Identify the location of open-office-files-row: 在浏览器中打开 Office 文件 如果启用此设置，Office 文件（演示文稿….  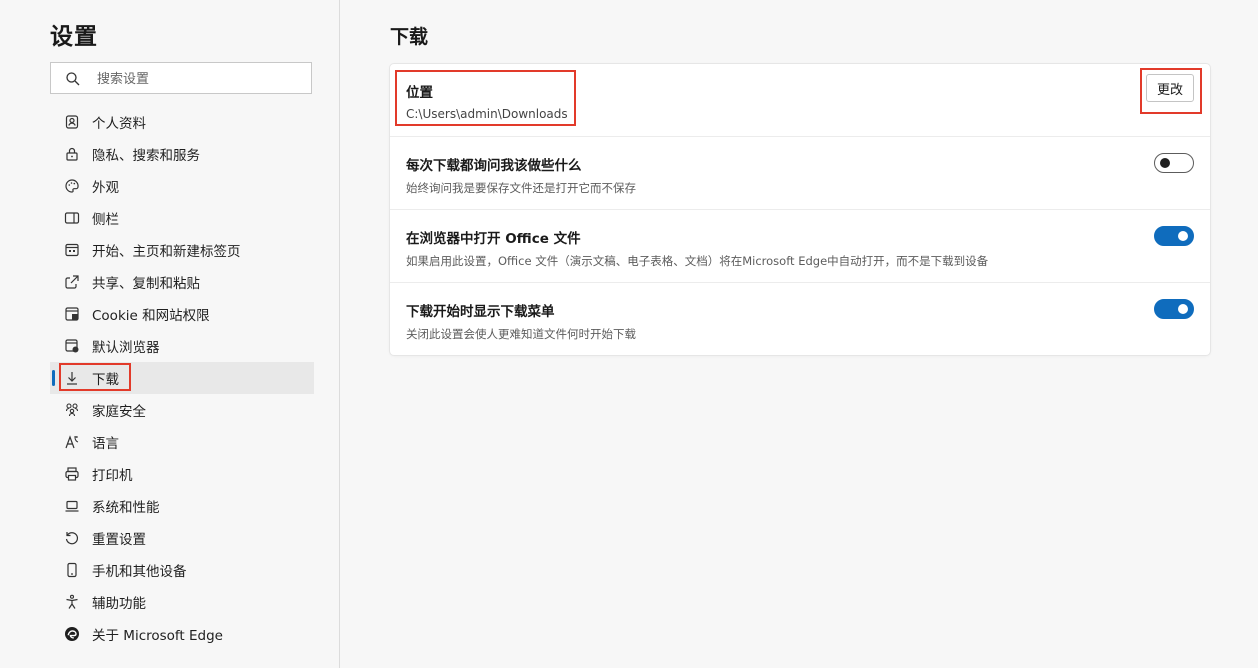
(800, 246).